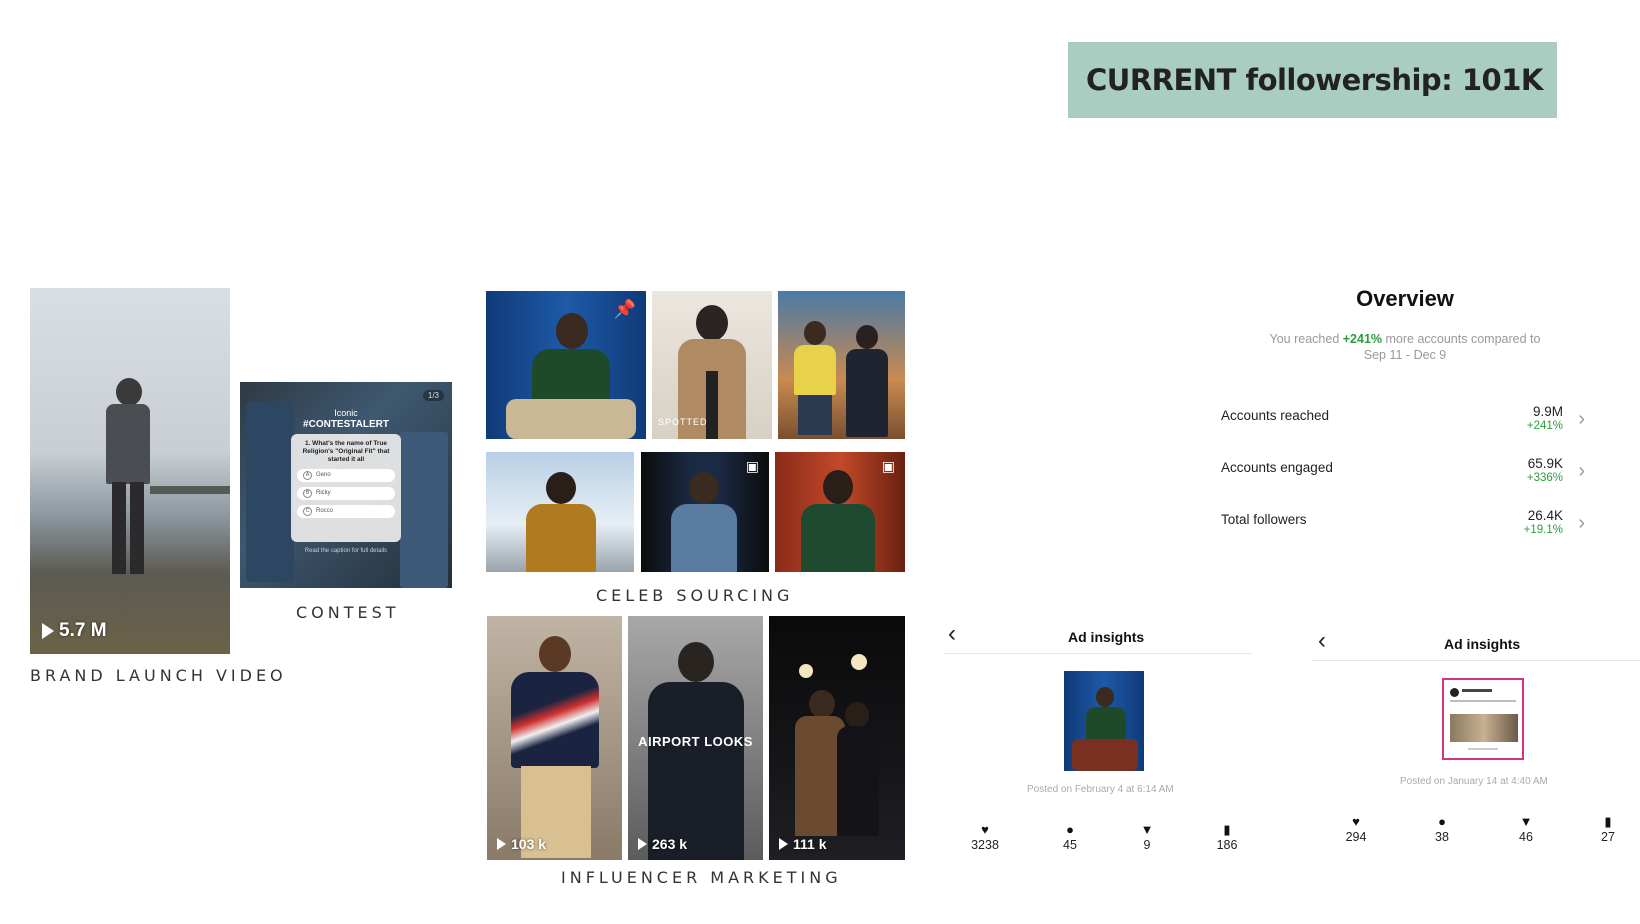 Image resolution: width=1640 pixels, height=924 pixels. I want to click on overview-title: Overview, so click(1405, 298).